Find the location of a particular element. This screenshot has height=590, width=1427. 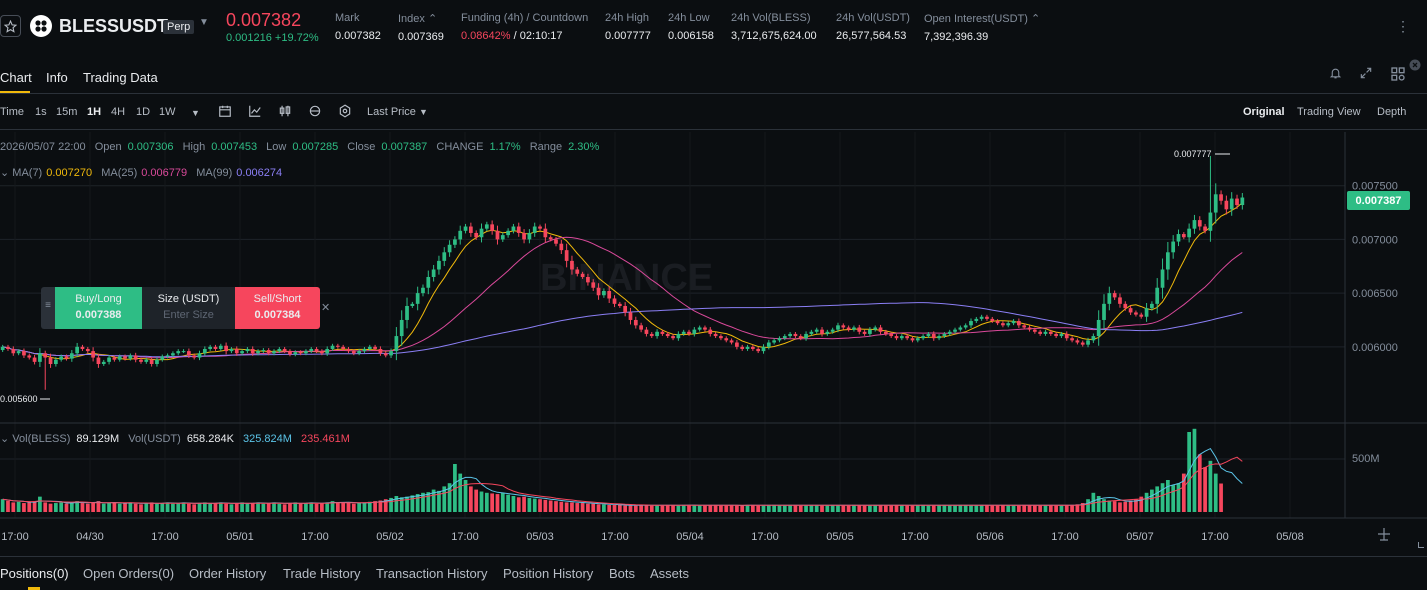

favorite-star-icon is located at coordinates (10, 26).